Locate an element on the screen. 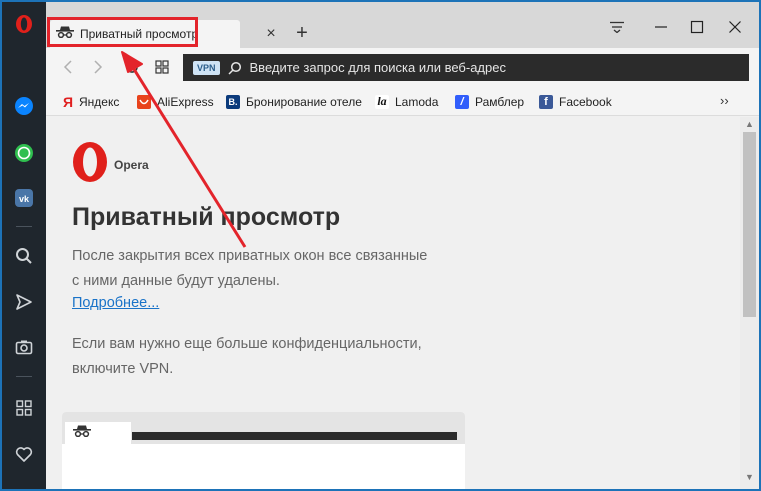  yandex-icon: Я is located at coordinates (68, 101).